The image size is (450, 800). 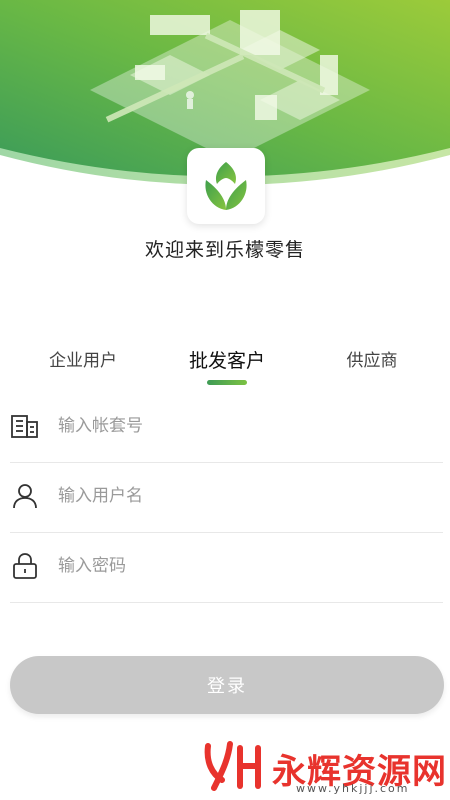 I want to click on account-field-row, so click(x=226, y=428).